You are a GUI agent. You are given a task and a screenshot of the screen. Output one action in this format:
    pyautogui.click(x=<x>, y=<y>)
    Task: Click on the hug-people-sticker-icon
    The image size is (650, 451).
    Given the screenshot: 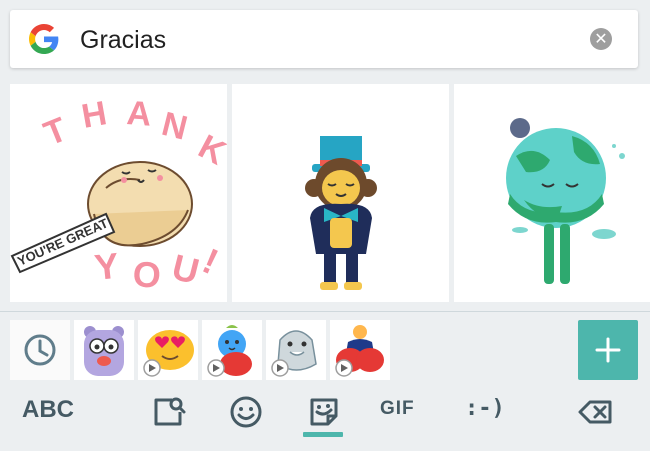 What is the action you would take?
    pyautogui.click(x=359, y=351)
    